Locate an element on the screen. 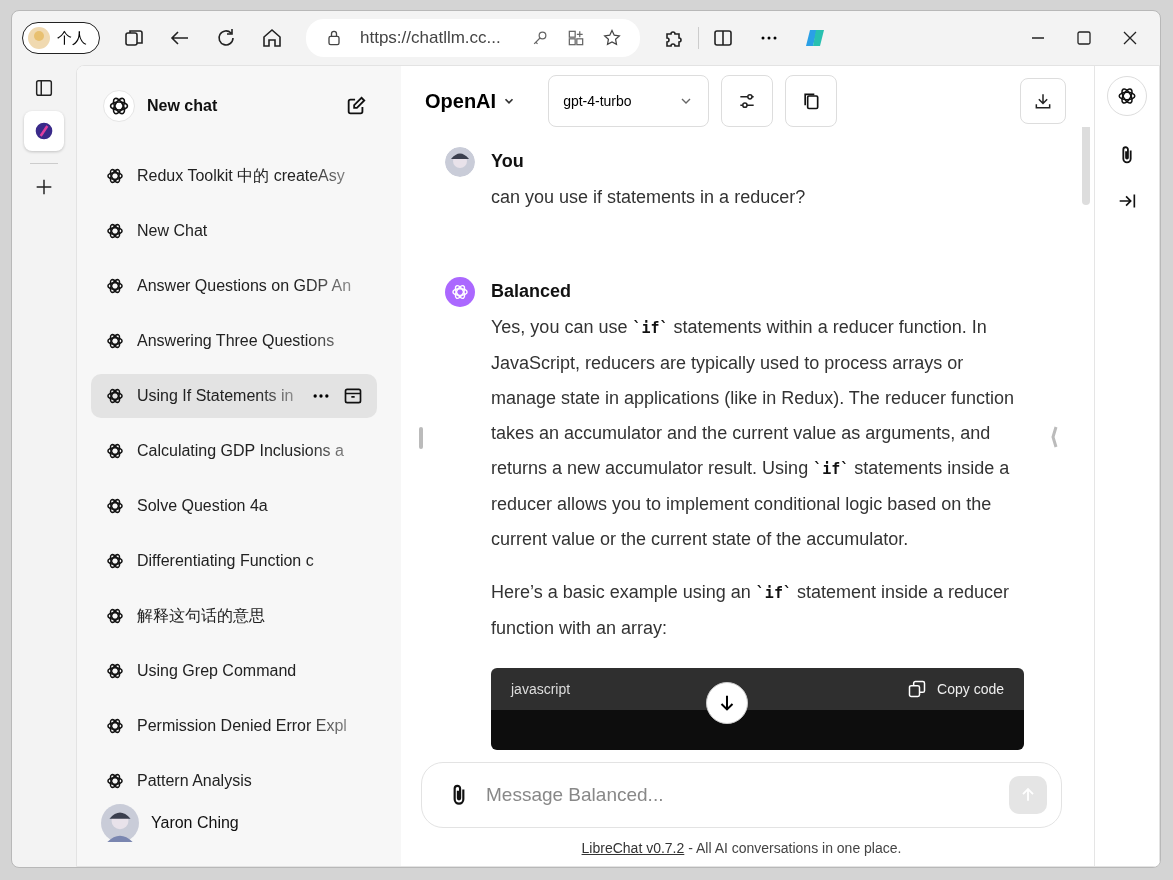 The width and height of the screenshot is (1173, 880). message-text: Here’s a basic example using an `if` statement inside a reducer function with an array: is located at coordinates (751, 610).